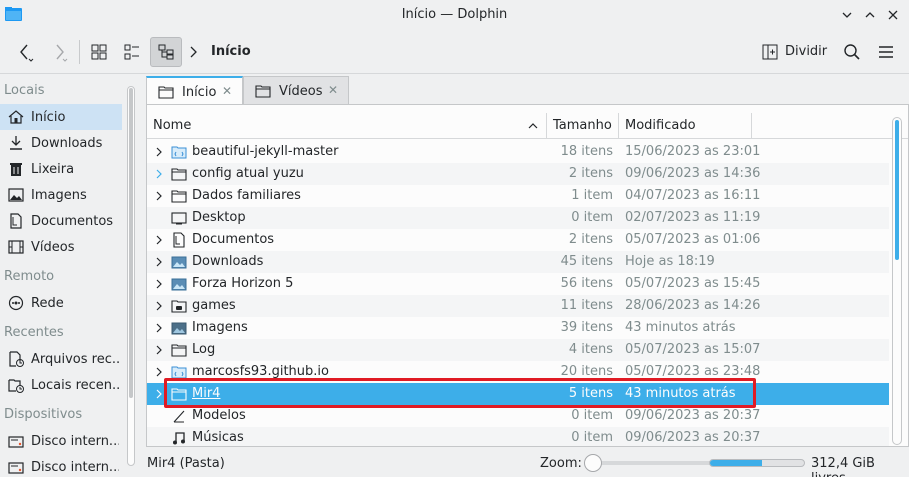 This screenshot has width=909, height=477. I want to click on file-view-scrollbar, so click(897, 281).